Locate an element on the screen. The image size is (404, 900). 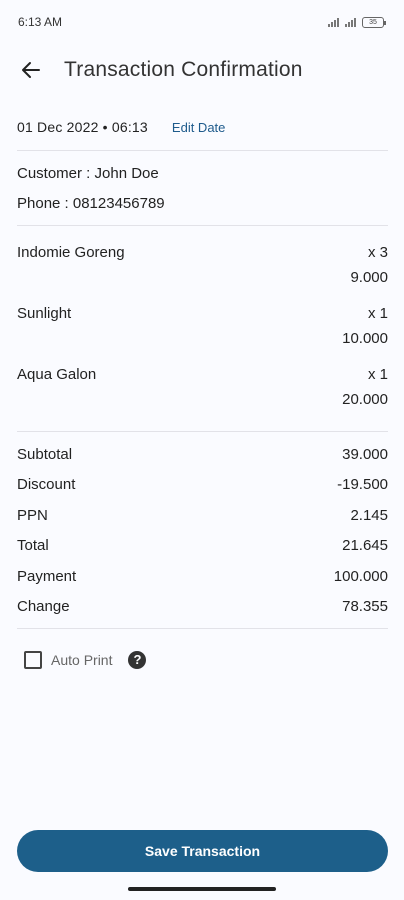
summary-label: Change is located at coordinates (43, 606).